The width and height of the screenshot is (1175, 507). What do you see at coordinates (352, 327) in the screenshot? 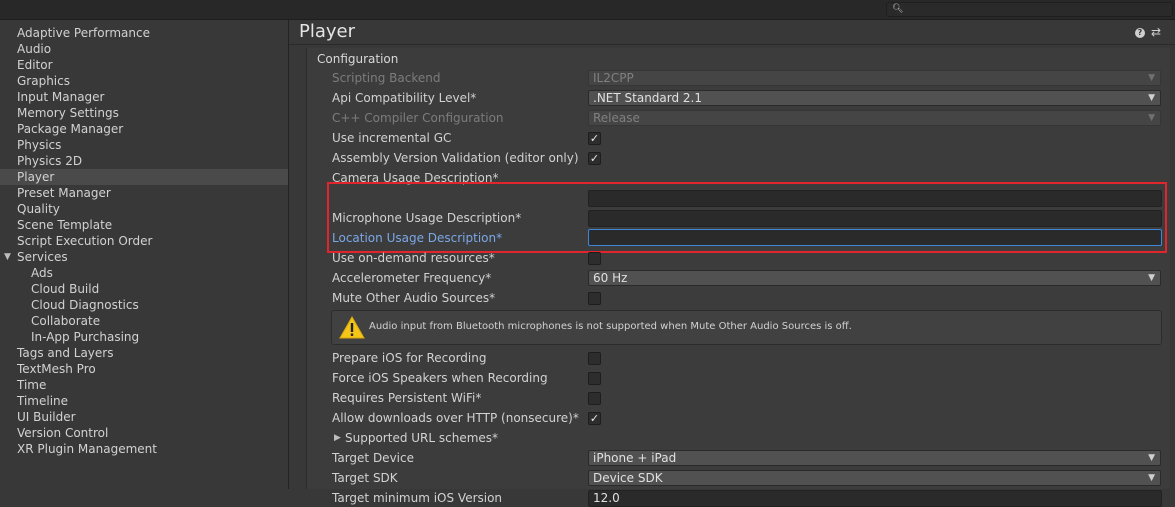
I see `warning-icon` at bounding box center [352, 327].